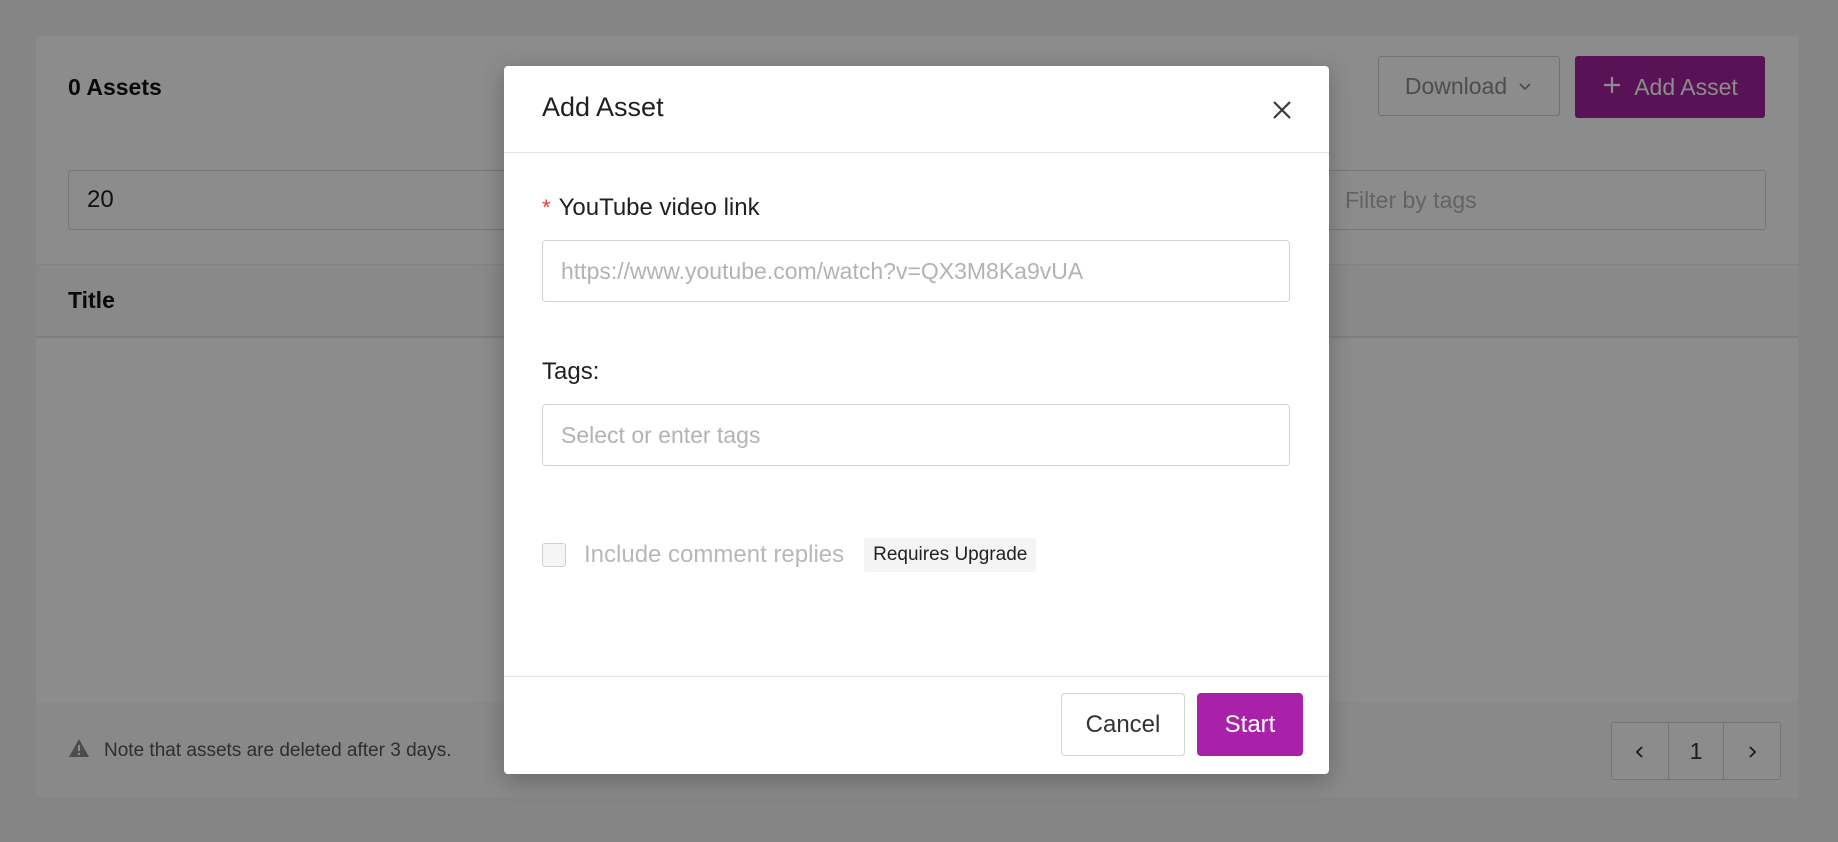 The image size is (1838, 842). I want to click on tags-label: Tags:, so click(571, 371).